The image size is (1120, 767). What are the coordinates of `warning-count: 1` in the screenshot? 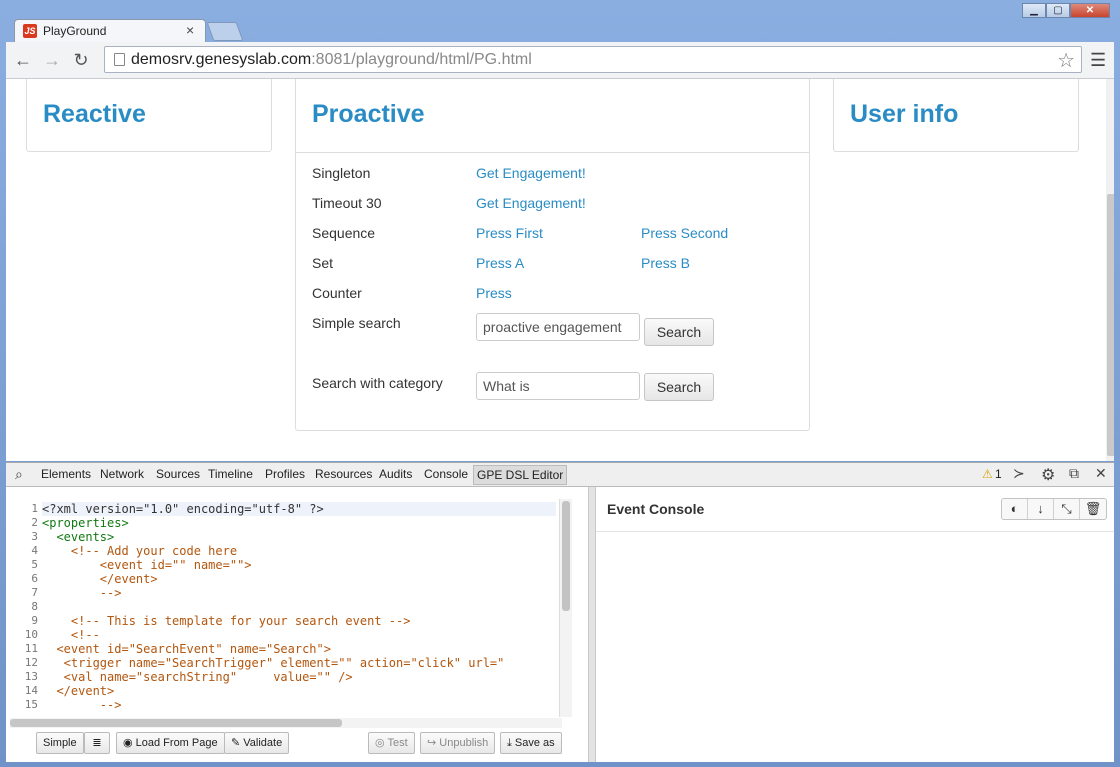 It's located at (998, 474).